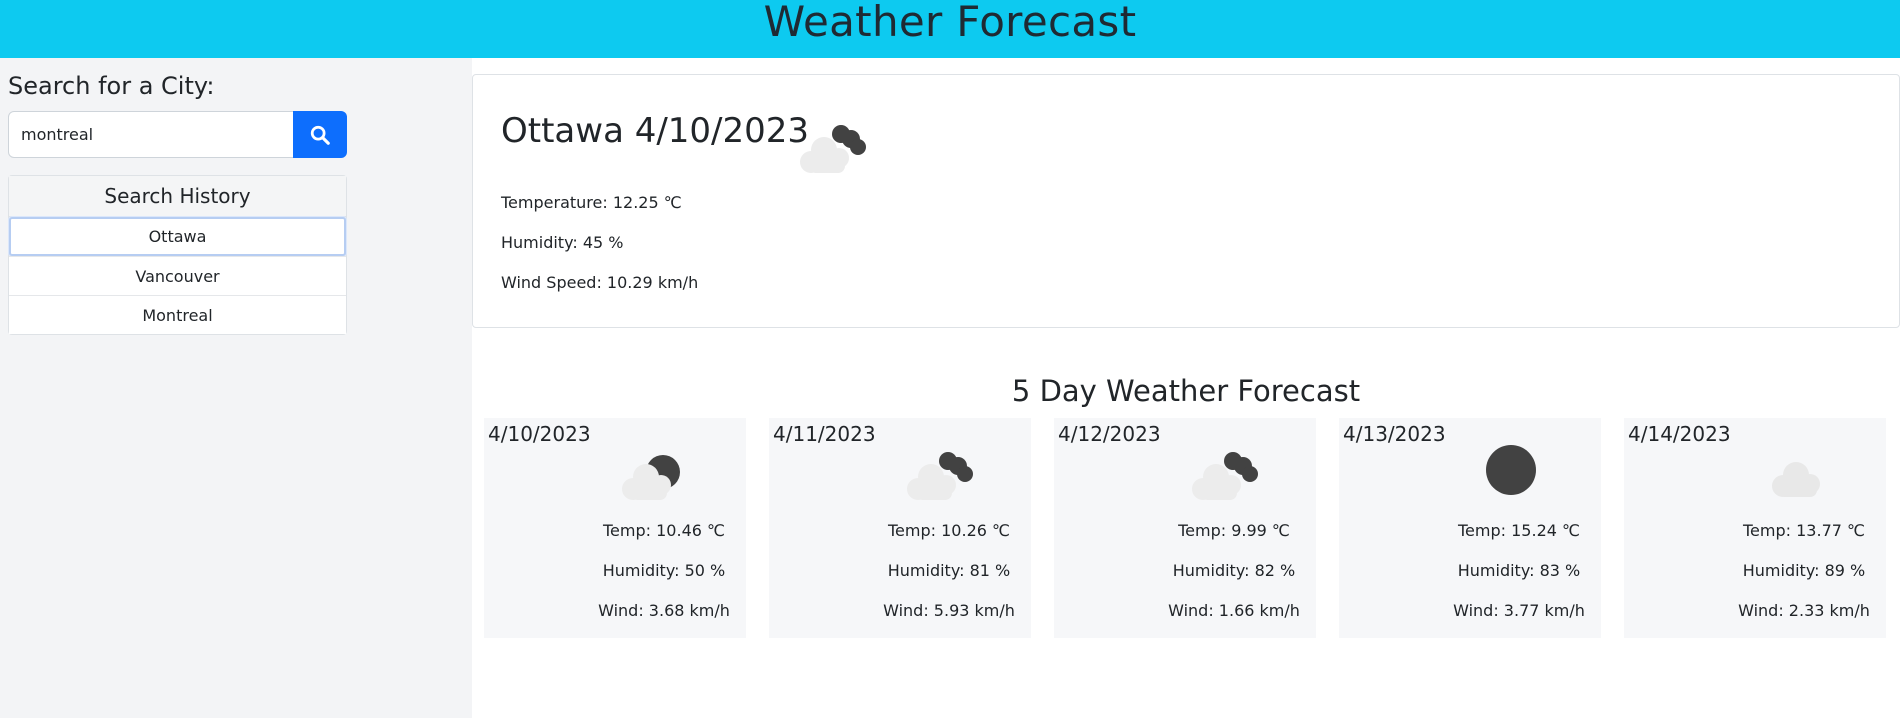 The width and height of the screenshot is (1900, 718). I want to click on forecast-date: 4/12/2023, so click(1109, 434).